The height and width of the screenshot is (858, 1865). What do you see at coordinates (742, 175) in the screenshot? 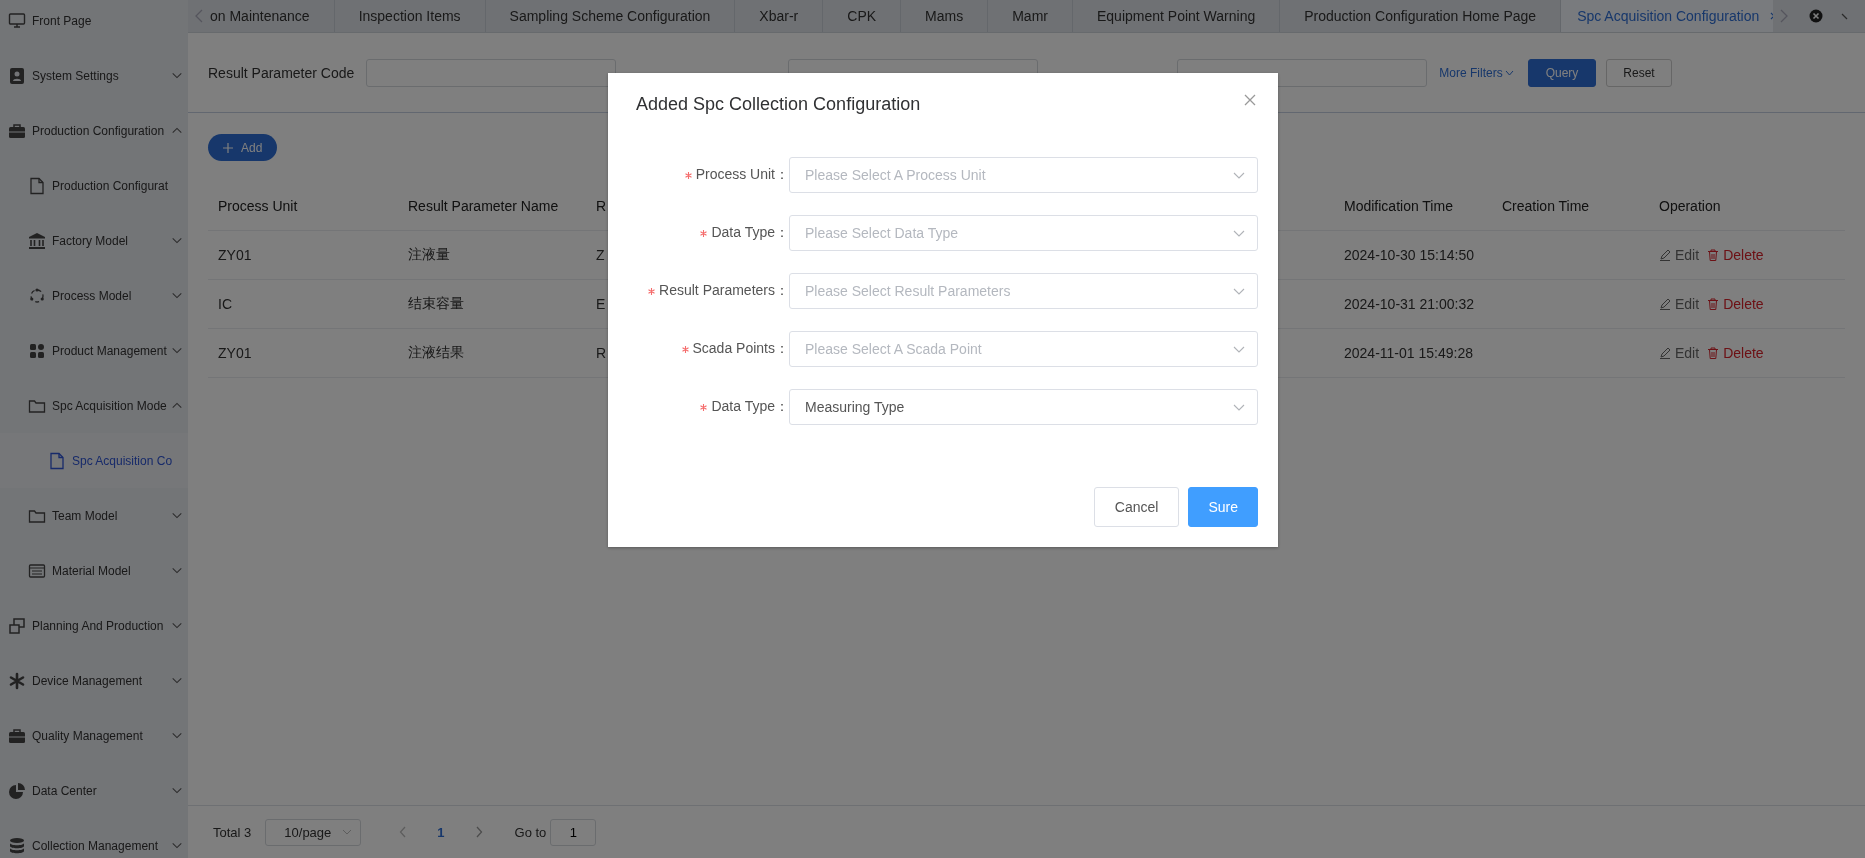
I see `field-label: Process Unit：` at bounding box center [742, 175].